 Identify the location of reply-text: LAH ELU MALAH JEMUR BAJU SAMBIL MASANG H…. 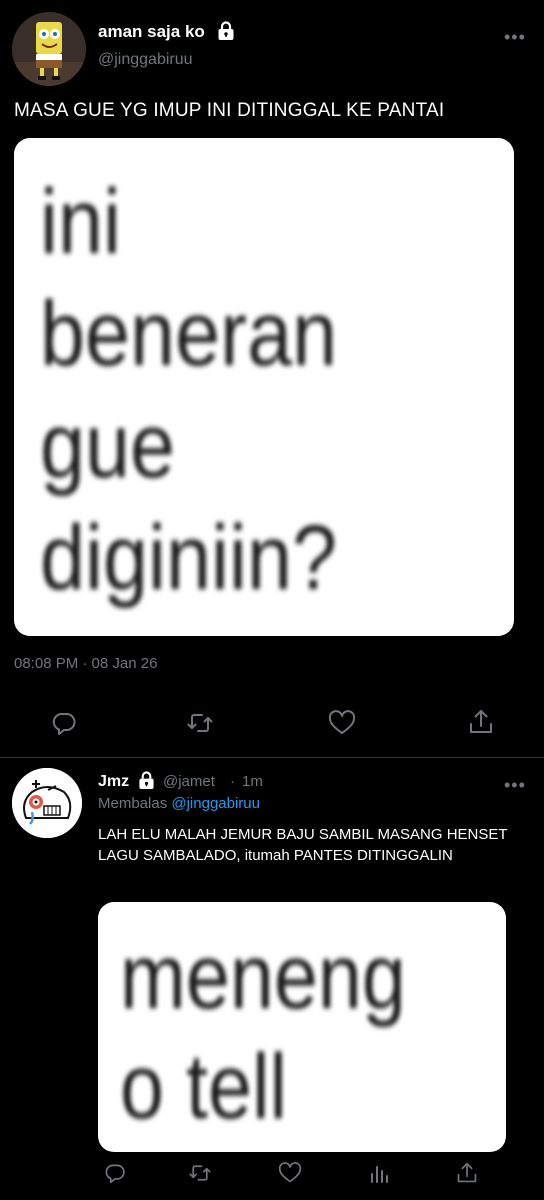
(303, 845).